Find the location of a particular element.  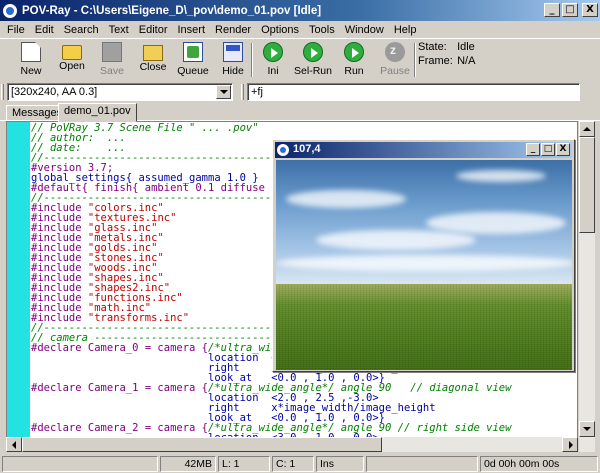

ini-button: Ini is located at coordinates (273, 60).